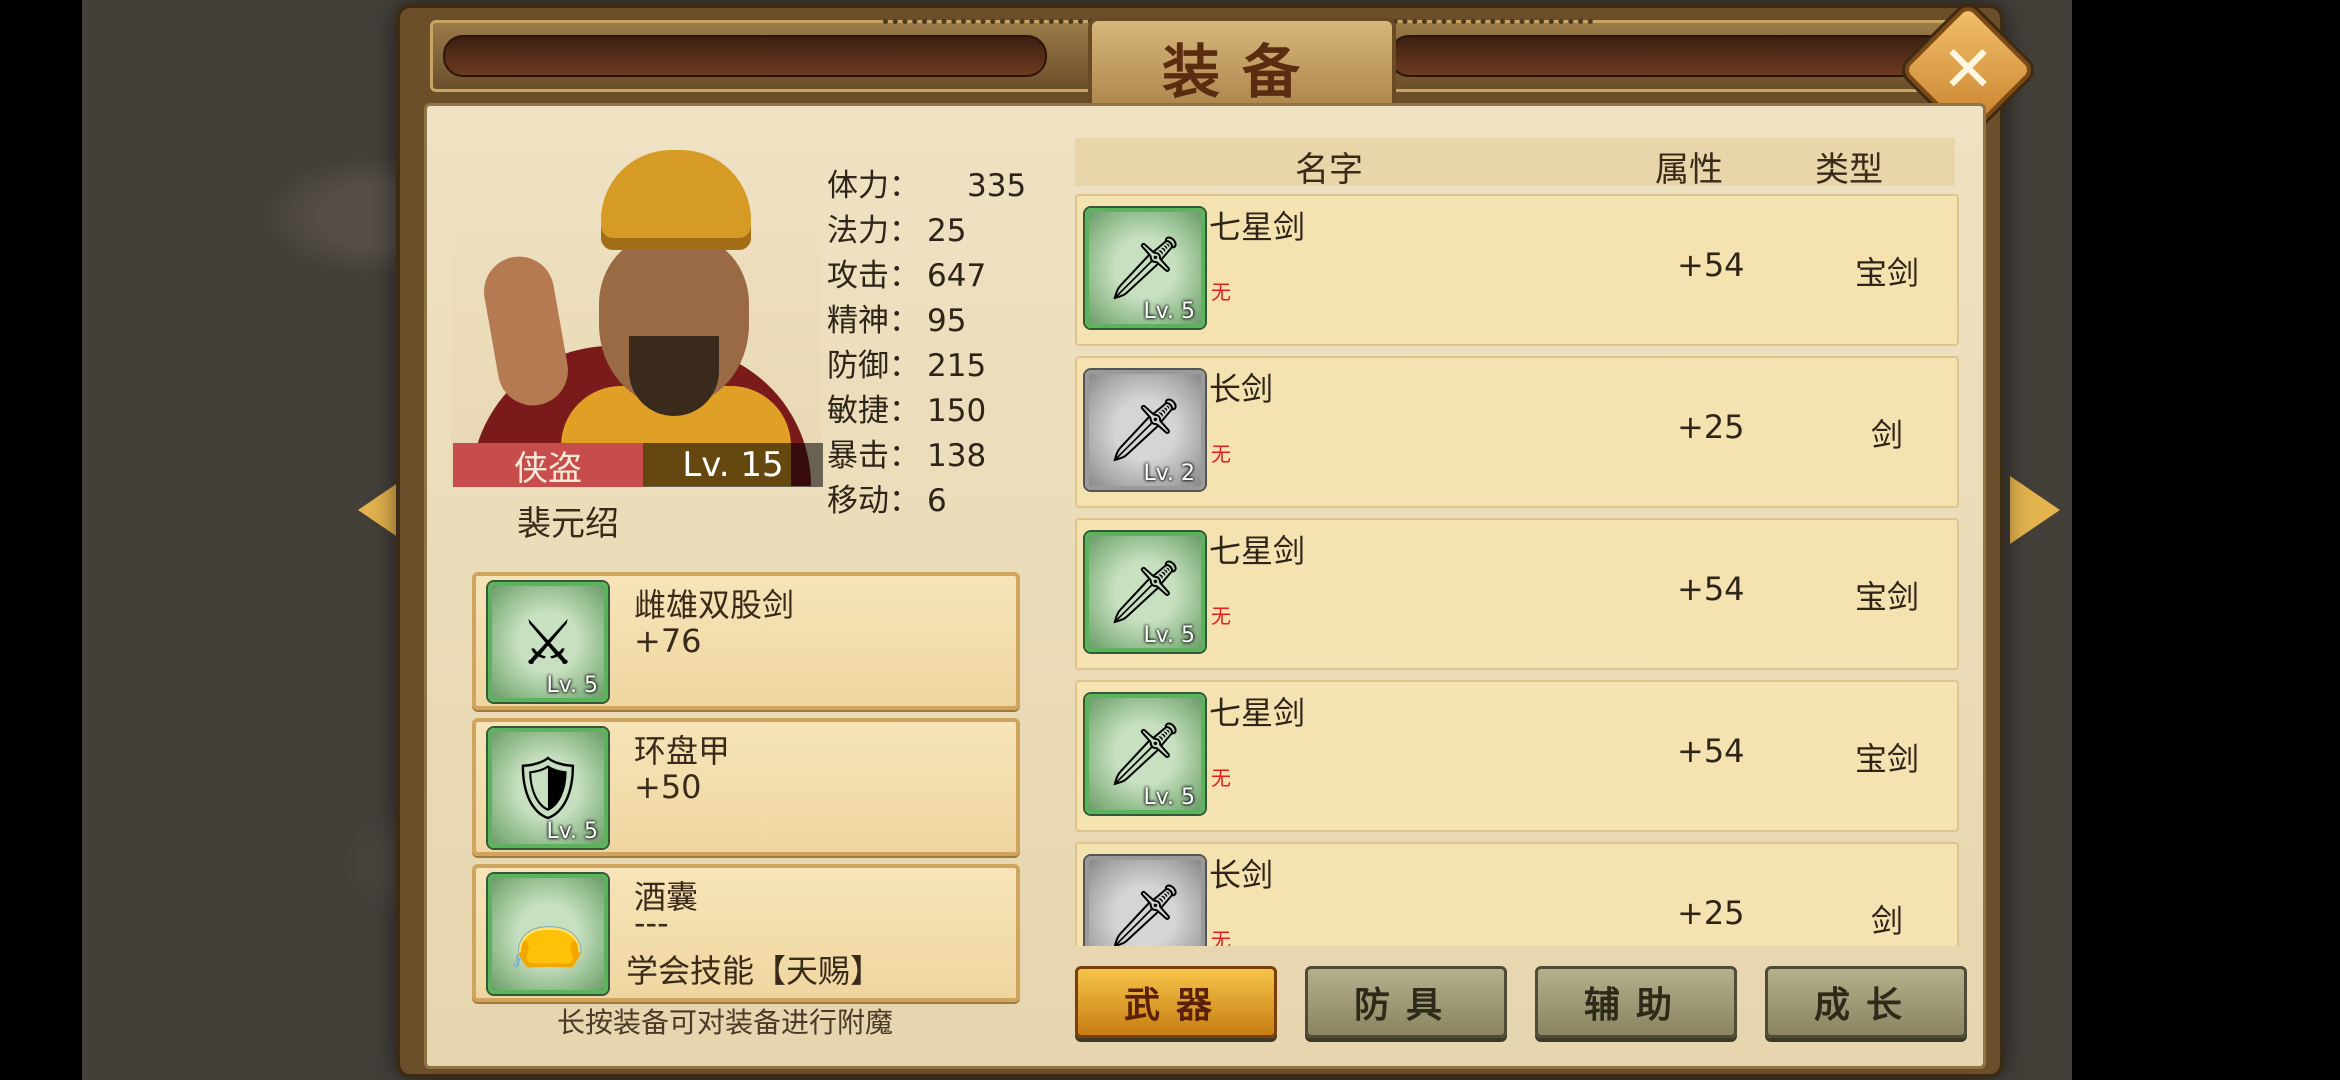  I want to click on stat-row: 攻击： 647, so click(926, 276).